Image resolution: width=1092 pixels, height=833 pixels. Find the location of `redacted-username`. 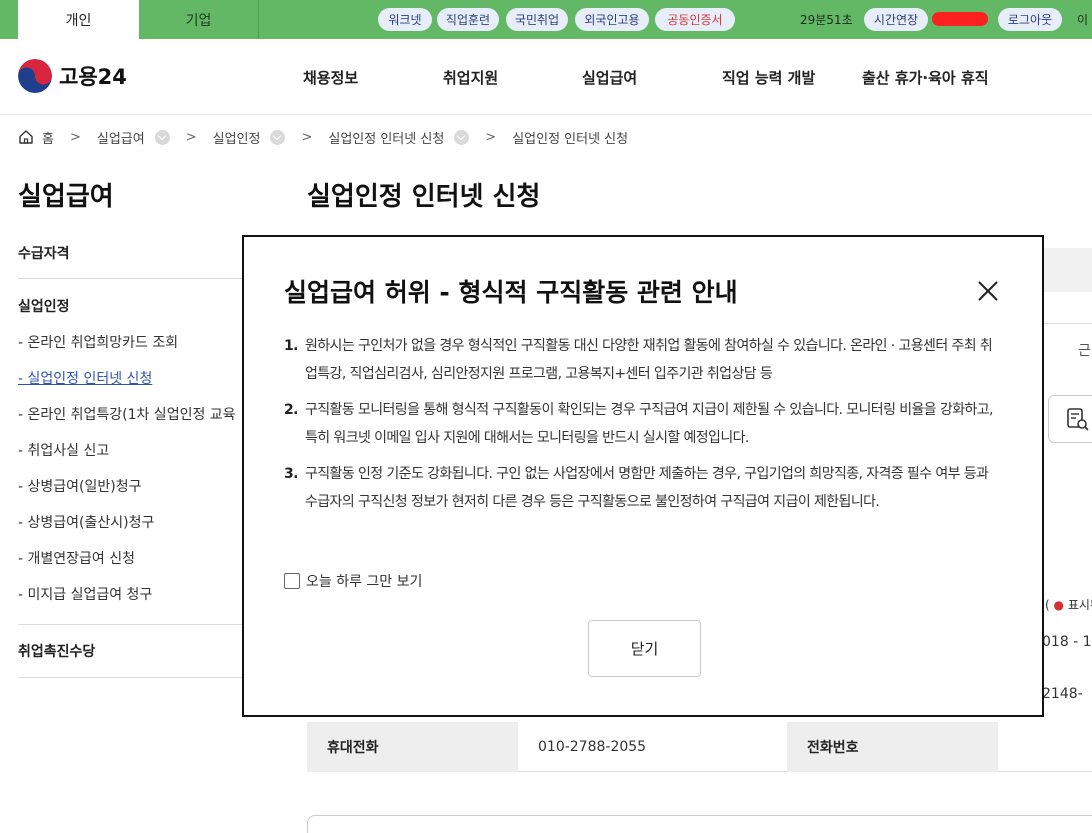

redacted-username is located at coordinates (960, 19).